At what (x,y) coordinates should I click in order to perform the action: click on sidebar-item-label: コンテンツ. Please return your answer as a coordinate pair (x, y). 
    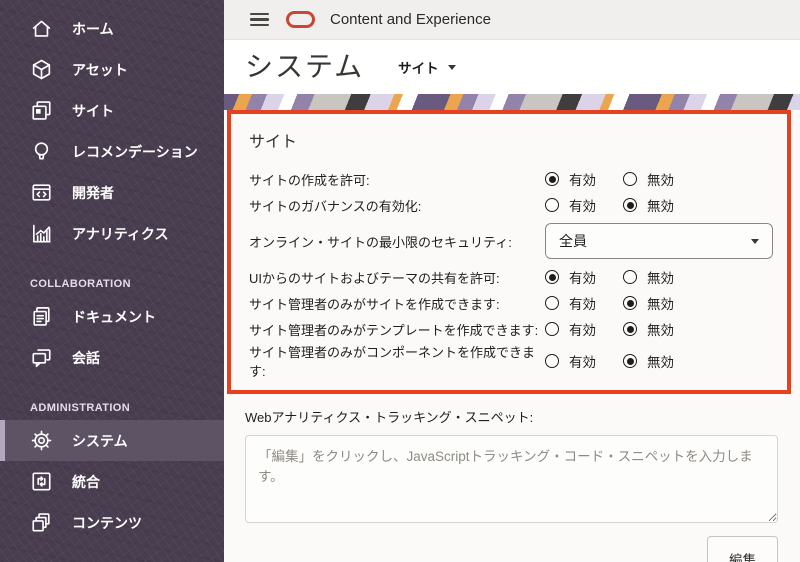
    Looking at the image, I should click on (107, 522).